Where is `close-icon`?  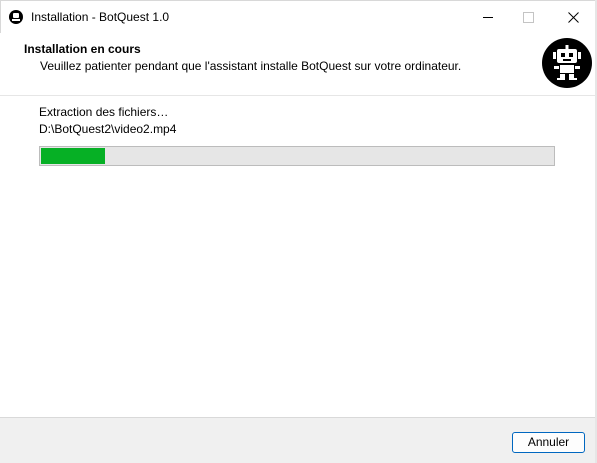 close-icon is located at coordinates (573, 17).